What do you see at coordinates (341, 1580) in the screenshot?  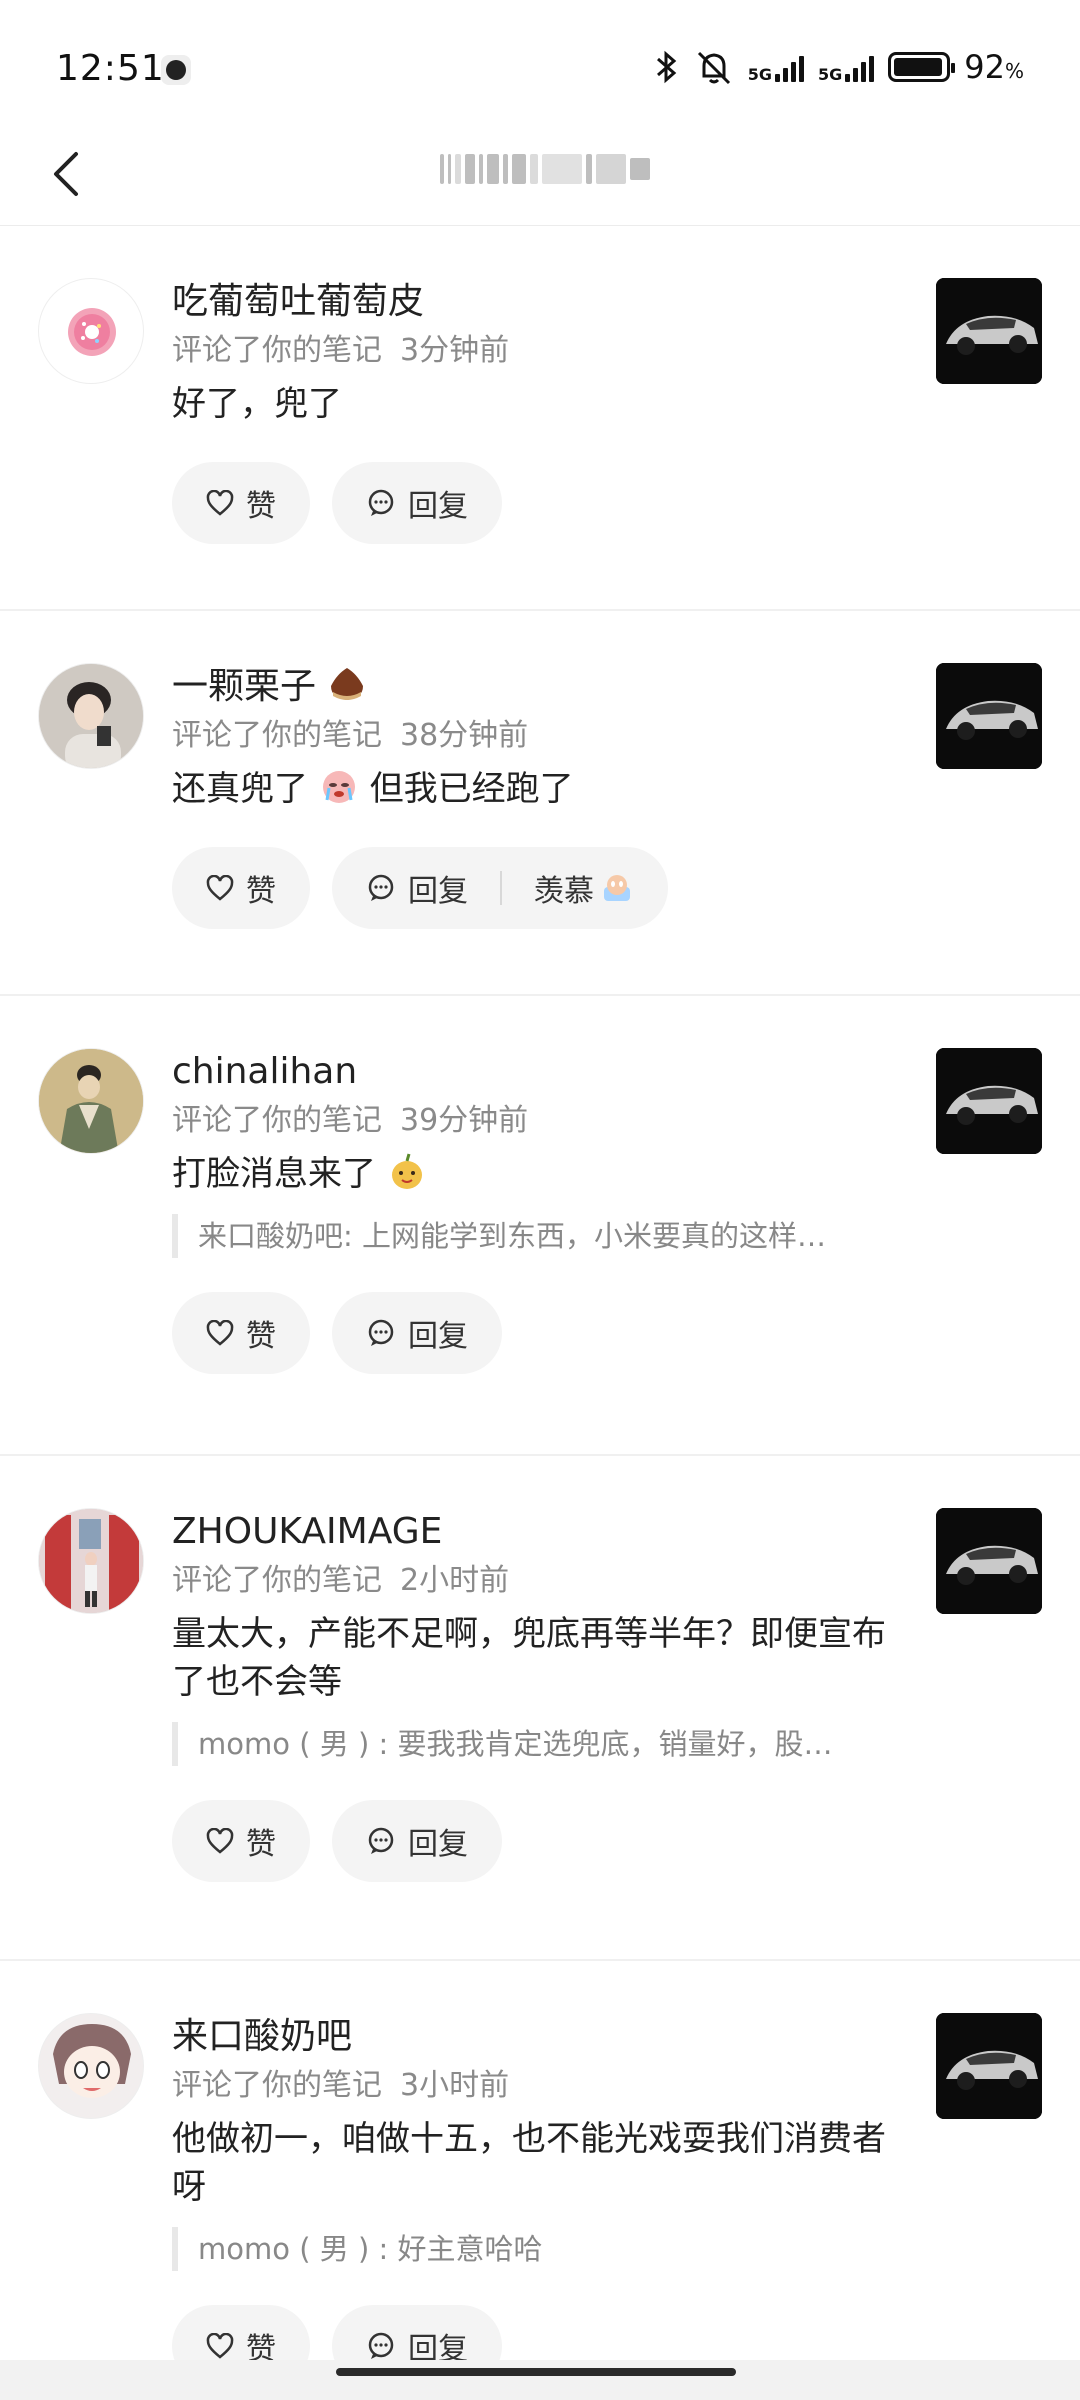 I see `meta-line: 评论了你的笔记 2小时前` at bounding box center [341, 1580].